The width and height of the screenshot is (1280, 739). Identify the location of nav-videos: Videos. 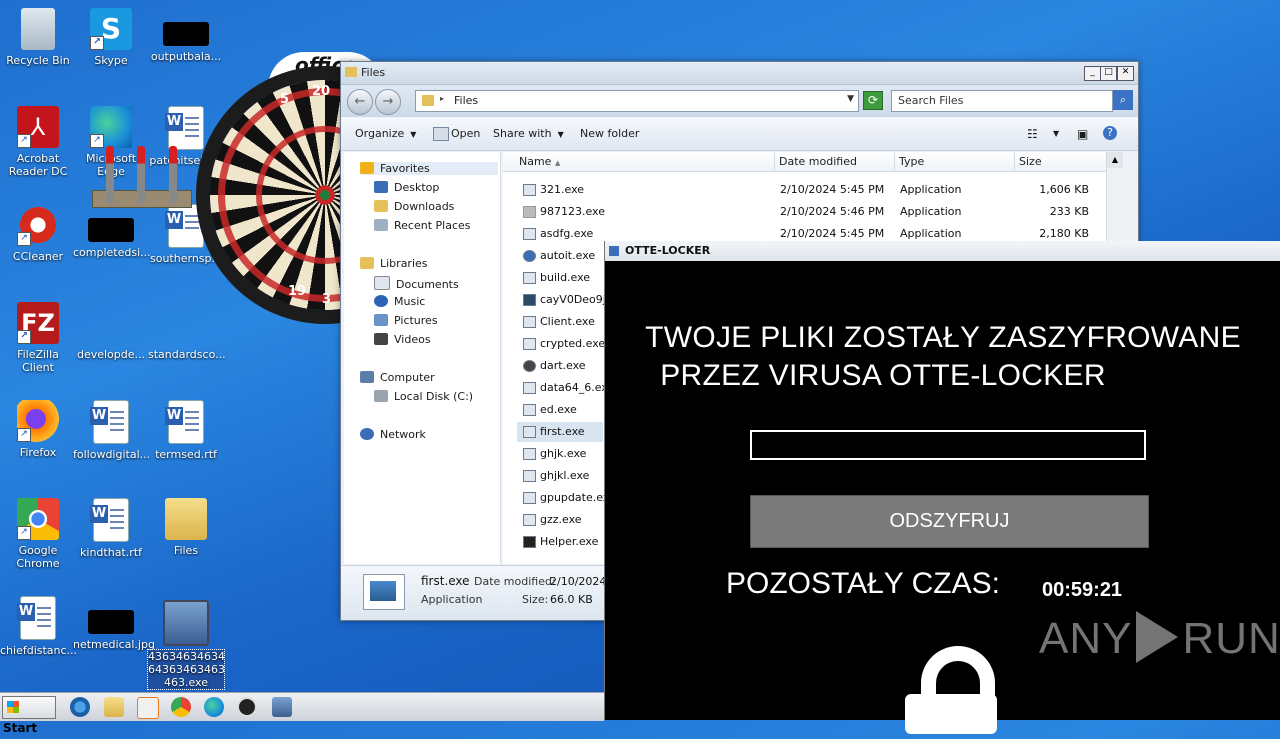
(402, 339).